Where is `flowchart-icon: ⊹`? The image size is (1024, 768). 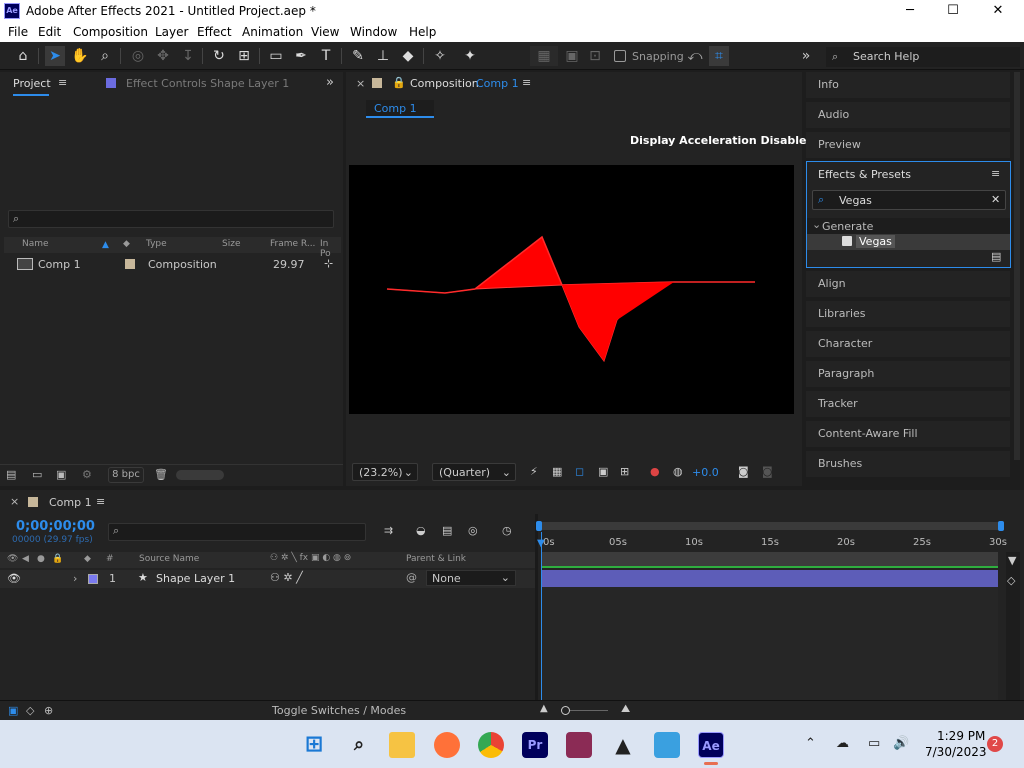 flowchart-icon: ⊹ is located at coordinates (328, 263).